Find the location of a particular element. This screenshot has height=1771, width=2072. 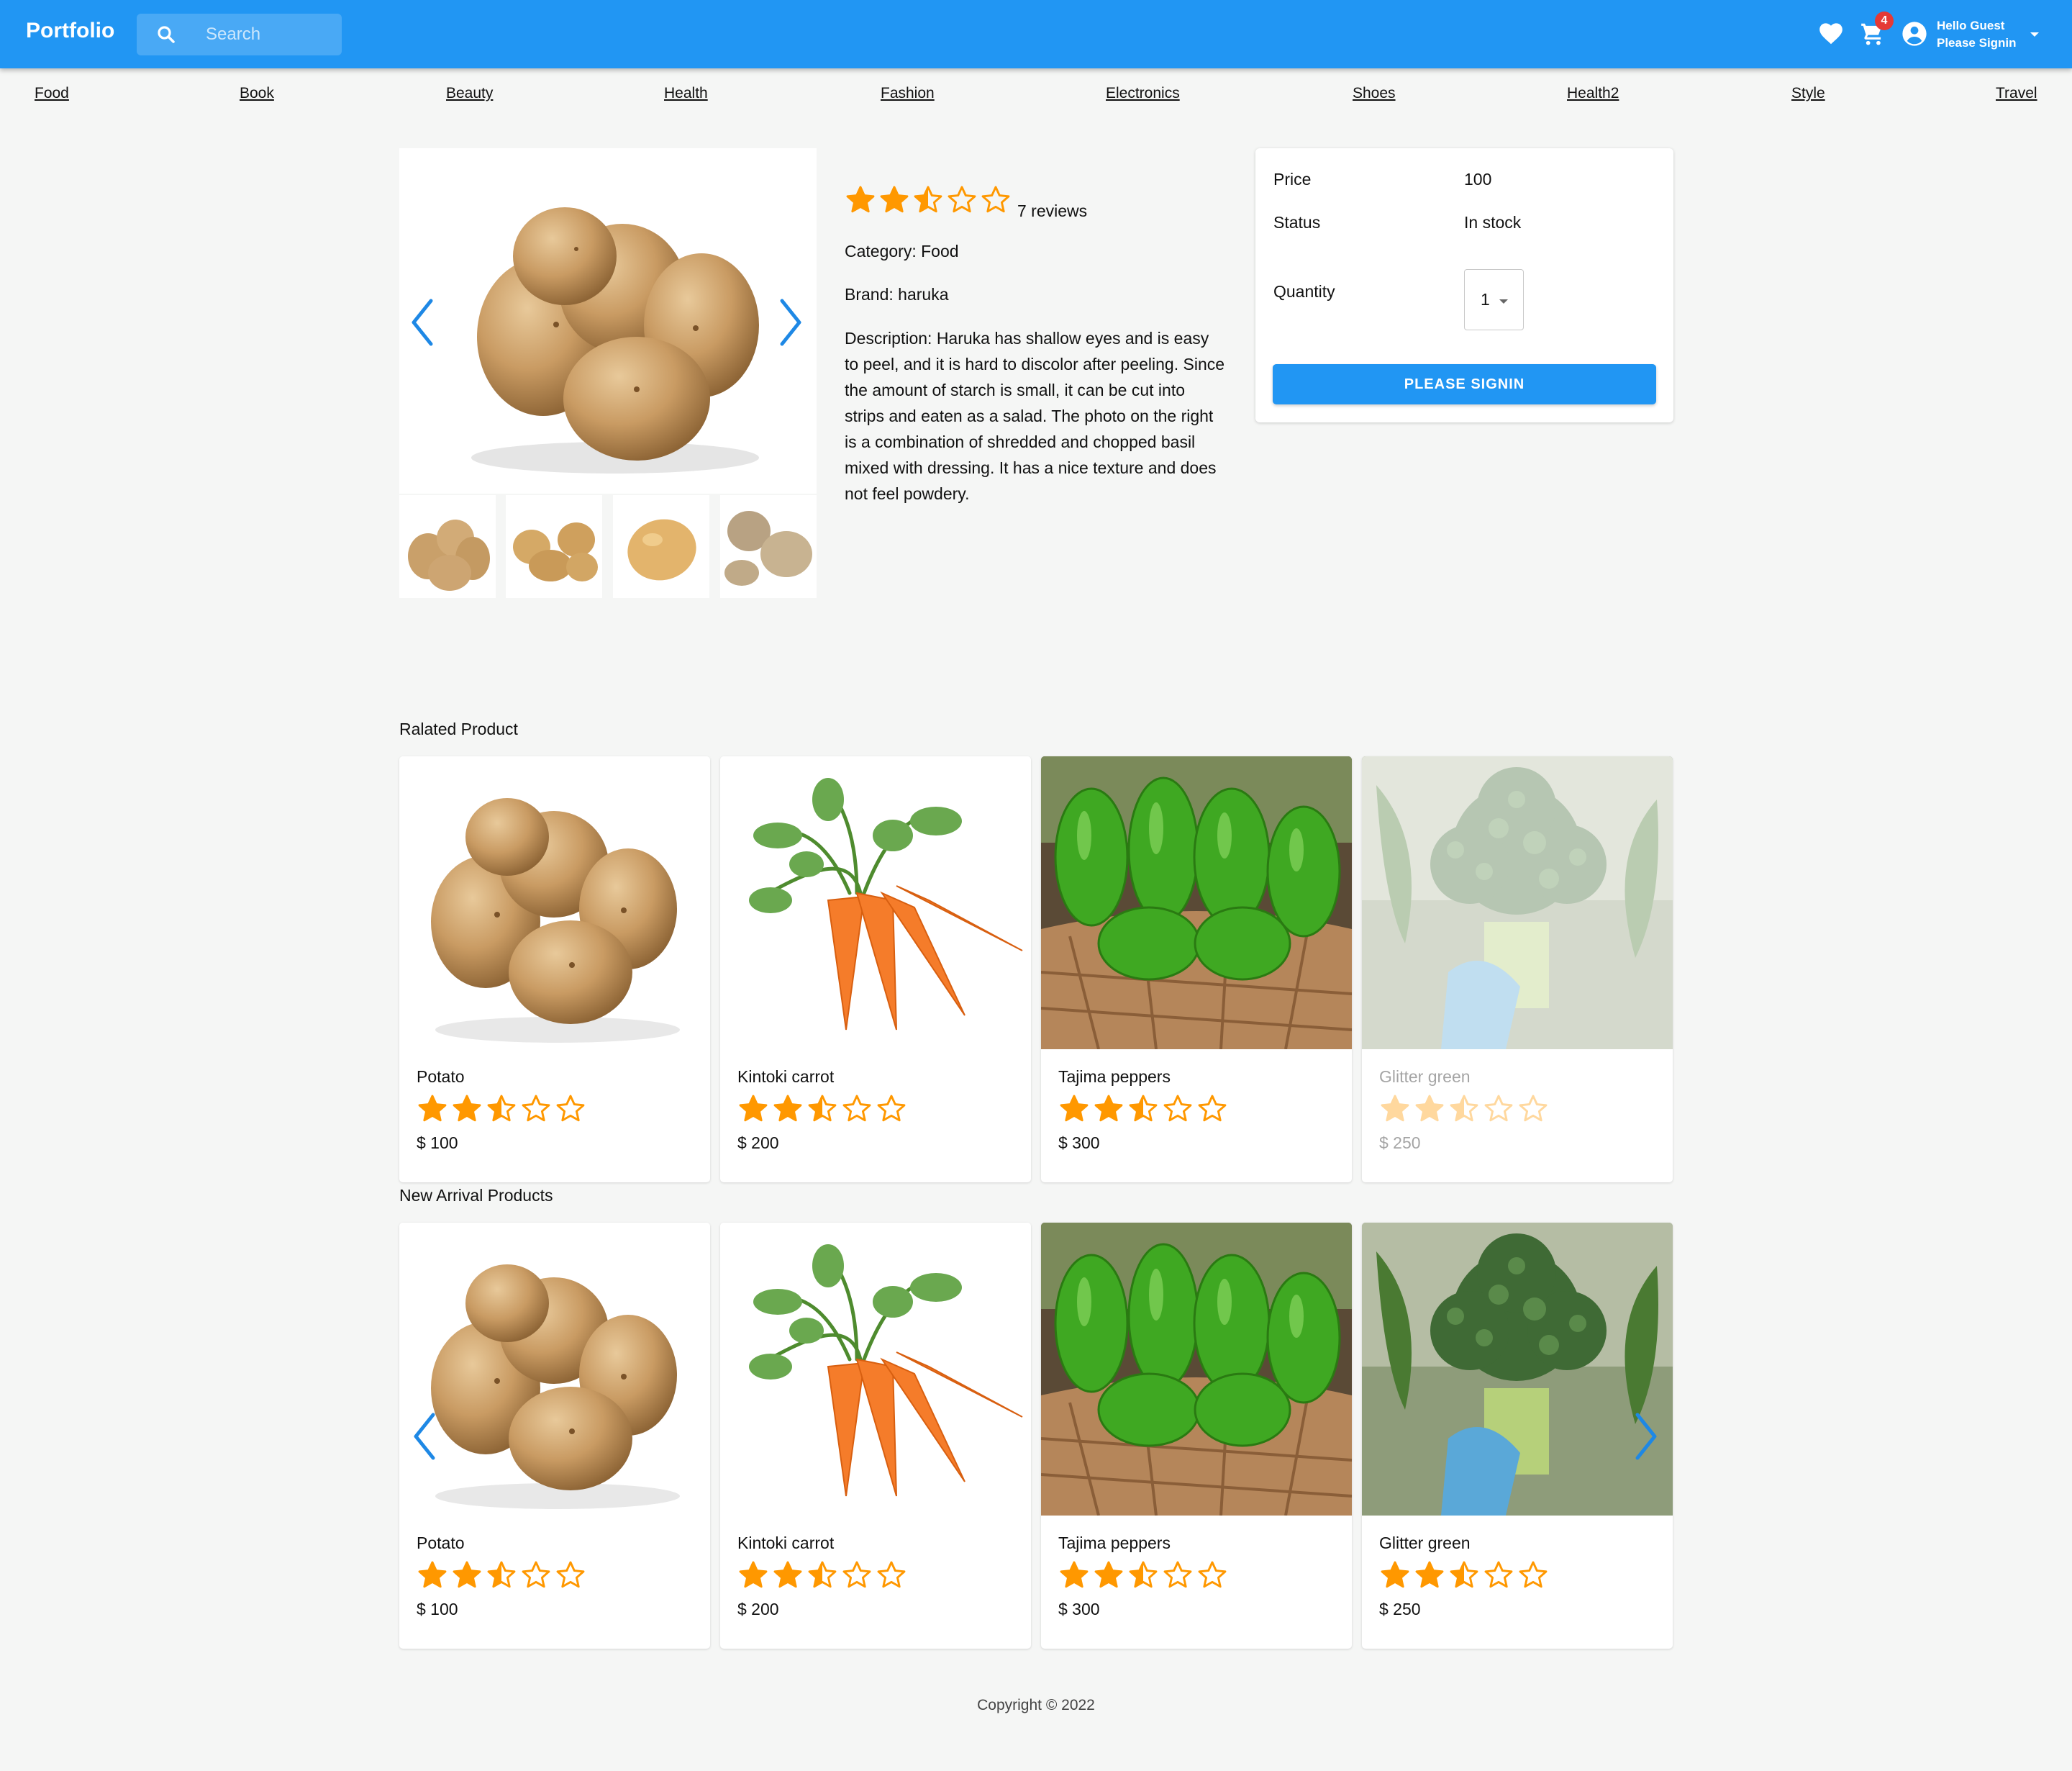

new-arrivals-prev-arrow is located at coordinates (424, 1436).